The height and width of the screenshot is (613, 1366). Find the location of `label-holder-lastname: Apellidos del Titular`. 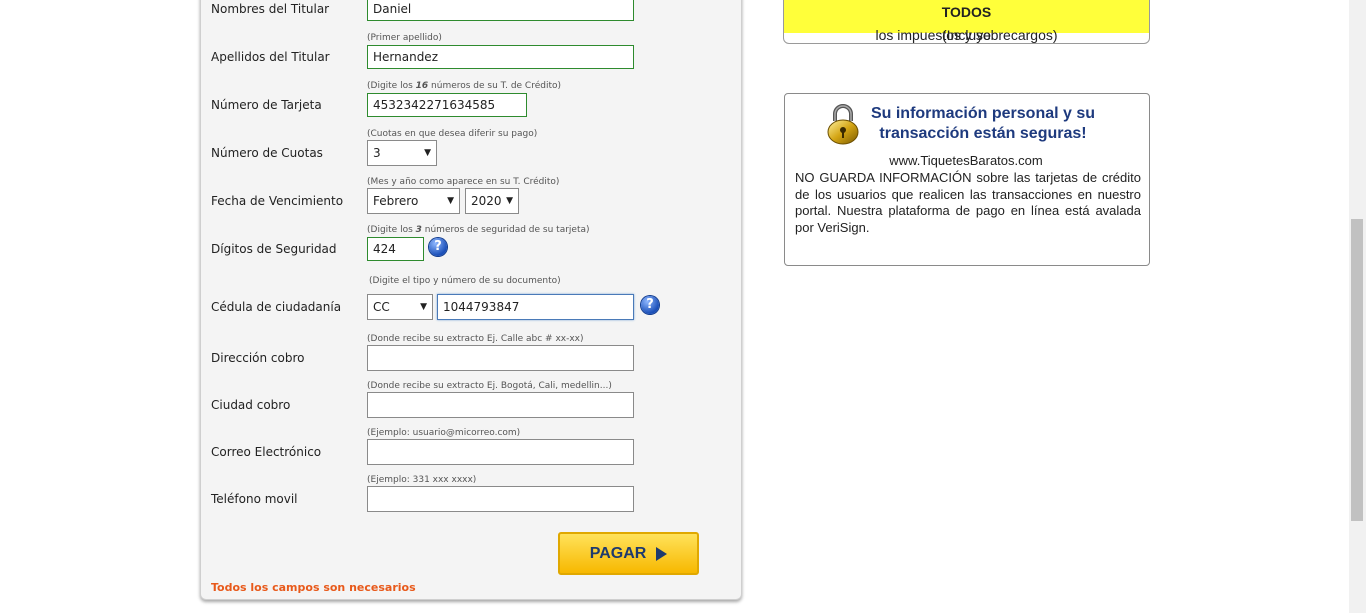

label-holder-lastname: Apellidos del Titular is located at coordinates (270, 57).